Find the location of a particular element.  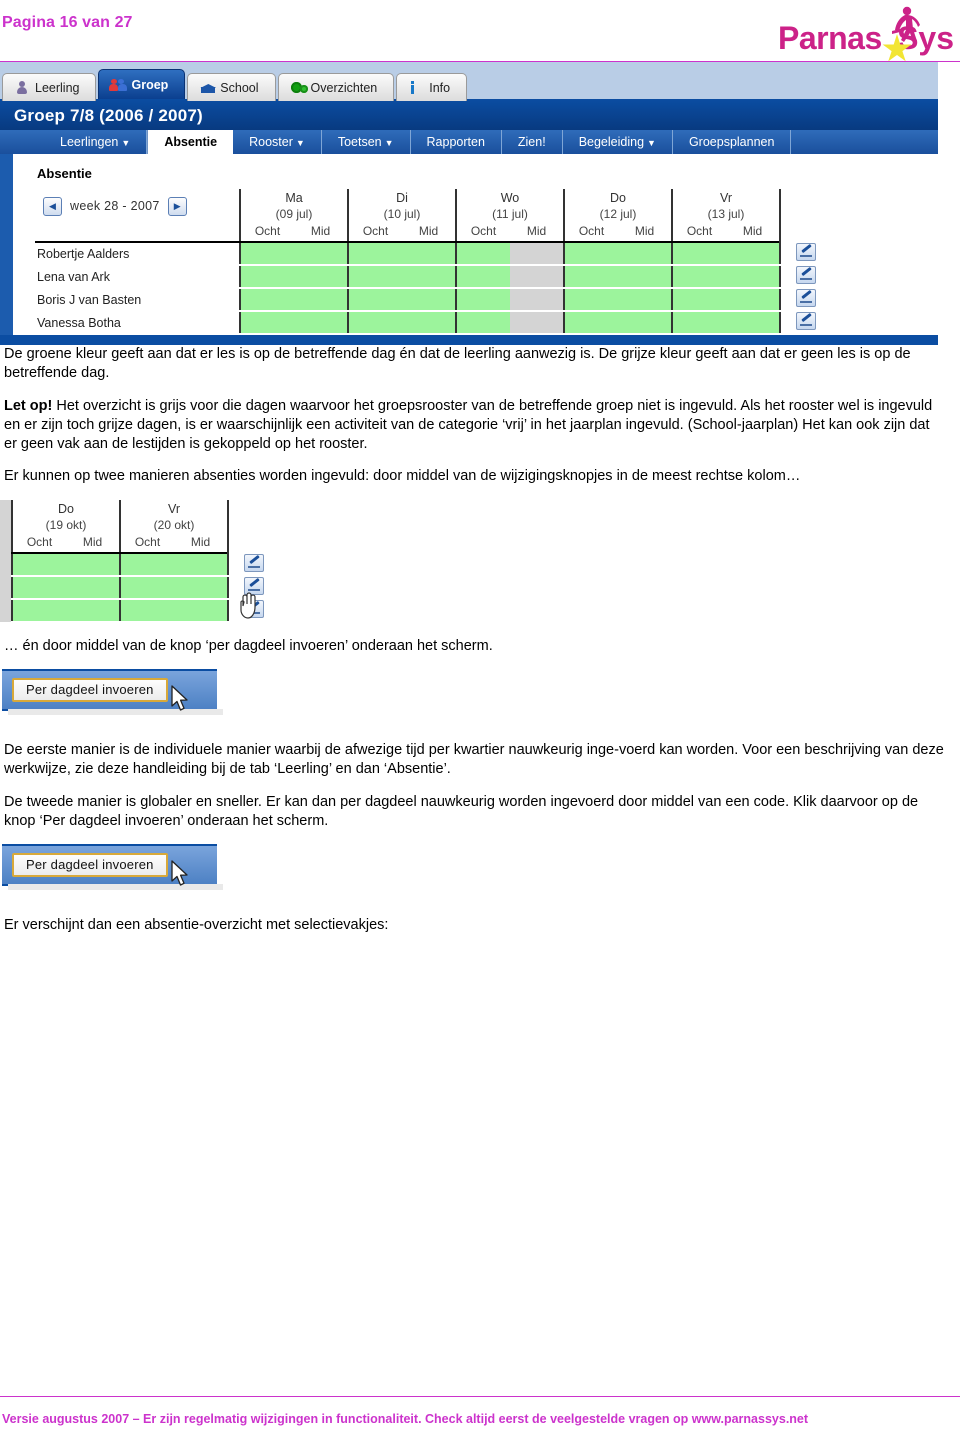

let-op-label: Let op! is located at coordinates (28, 405).